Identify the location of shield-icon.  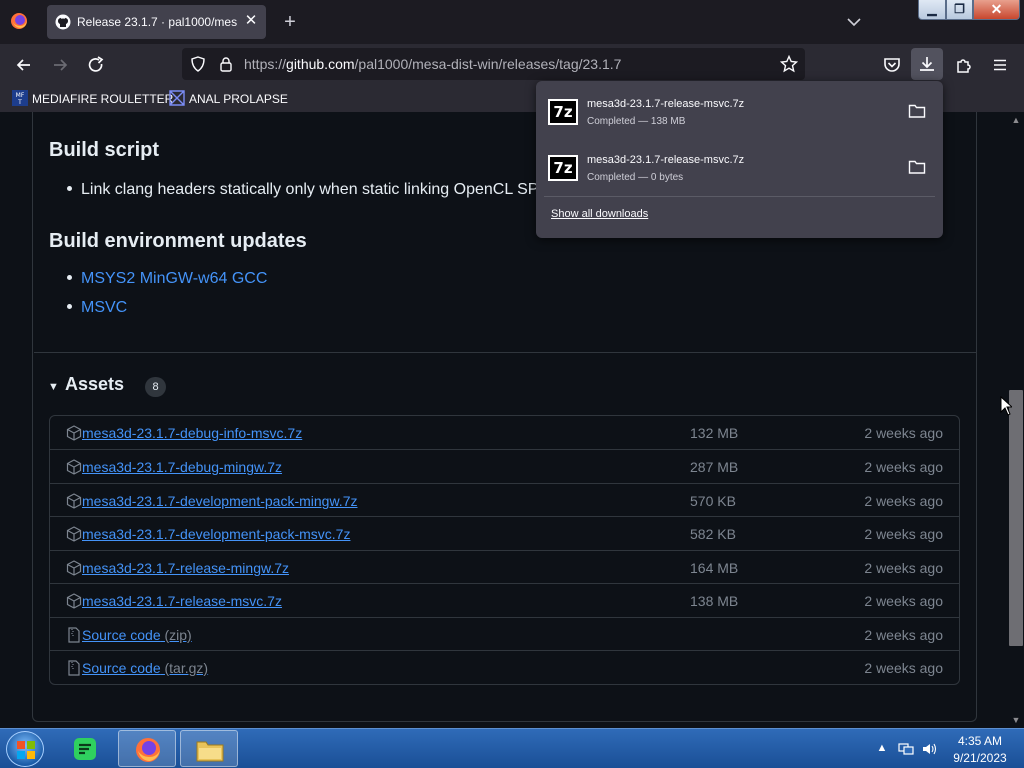
(198, 64).